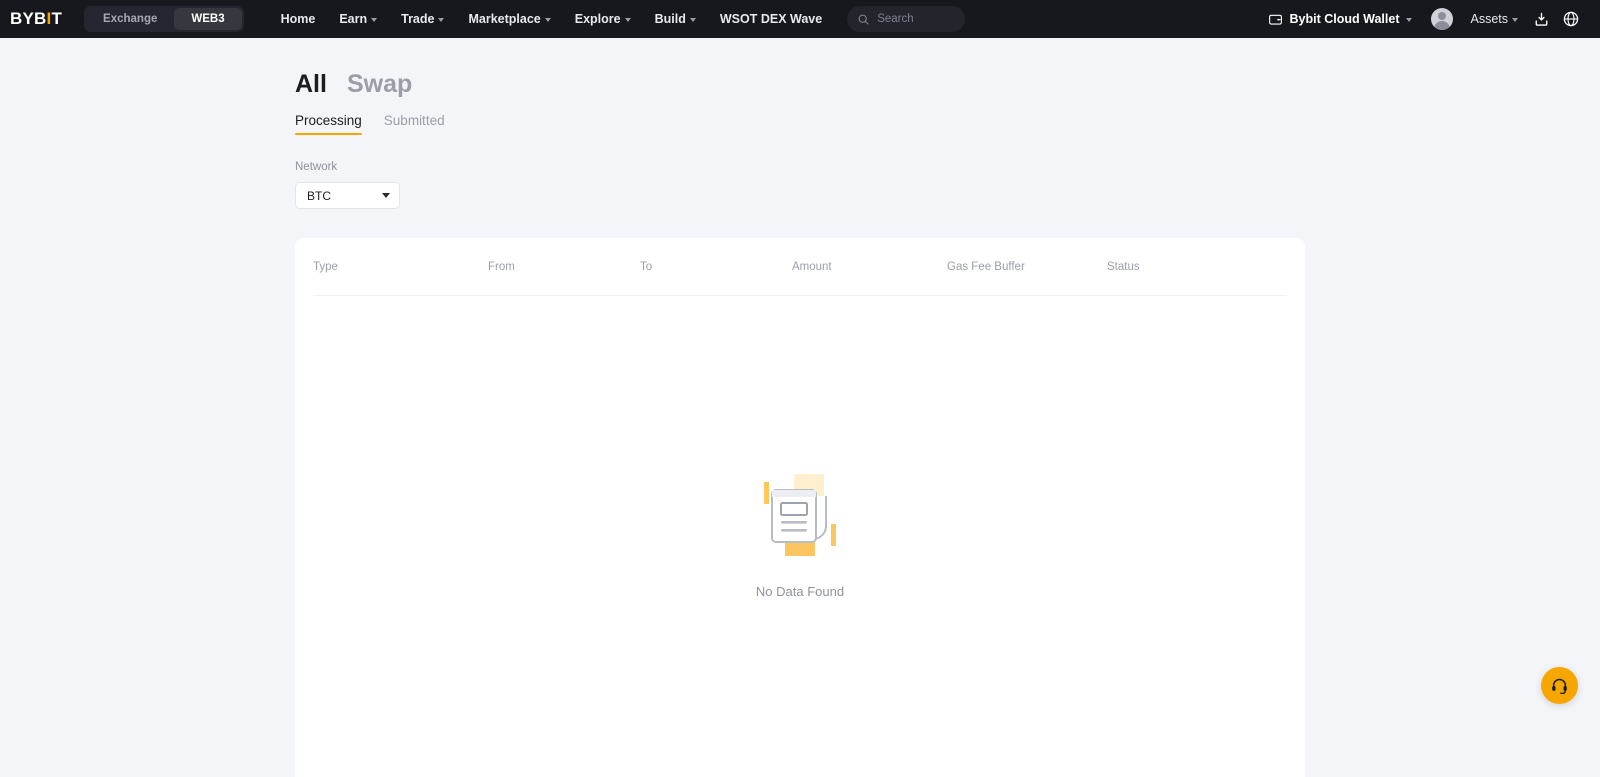 This screenshot has height=777, width=1600. I want to click on download-app-button, so click(1541, 19).